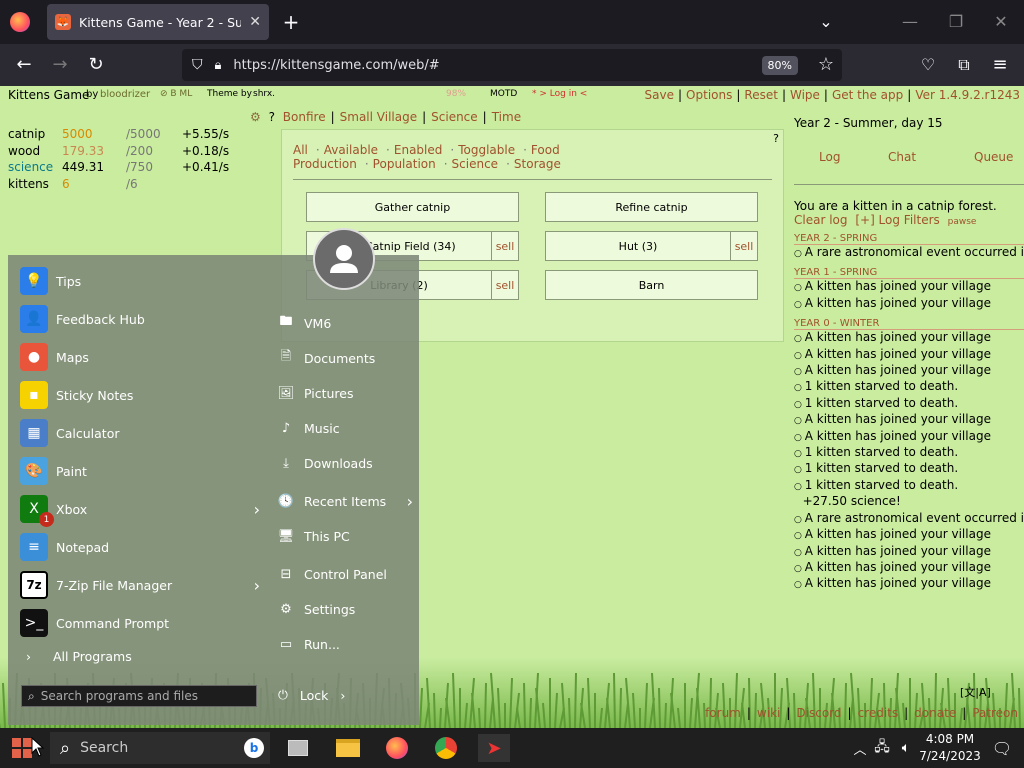  I want to click on clear-log-link: Clear log, so click(821, 220).